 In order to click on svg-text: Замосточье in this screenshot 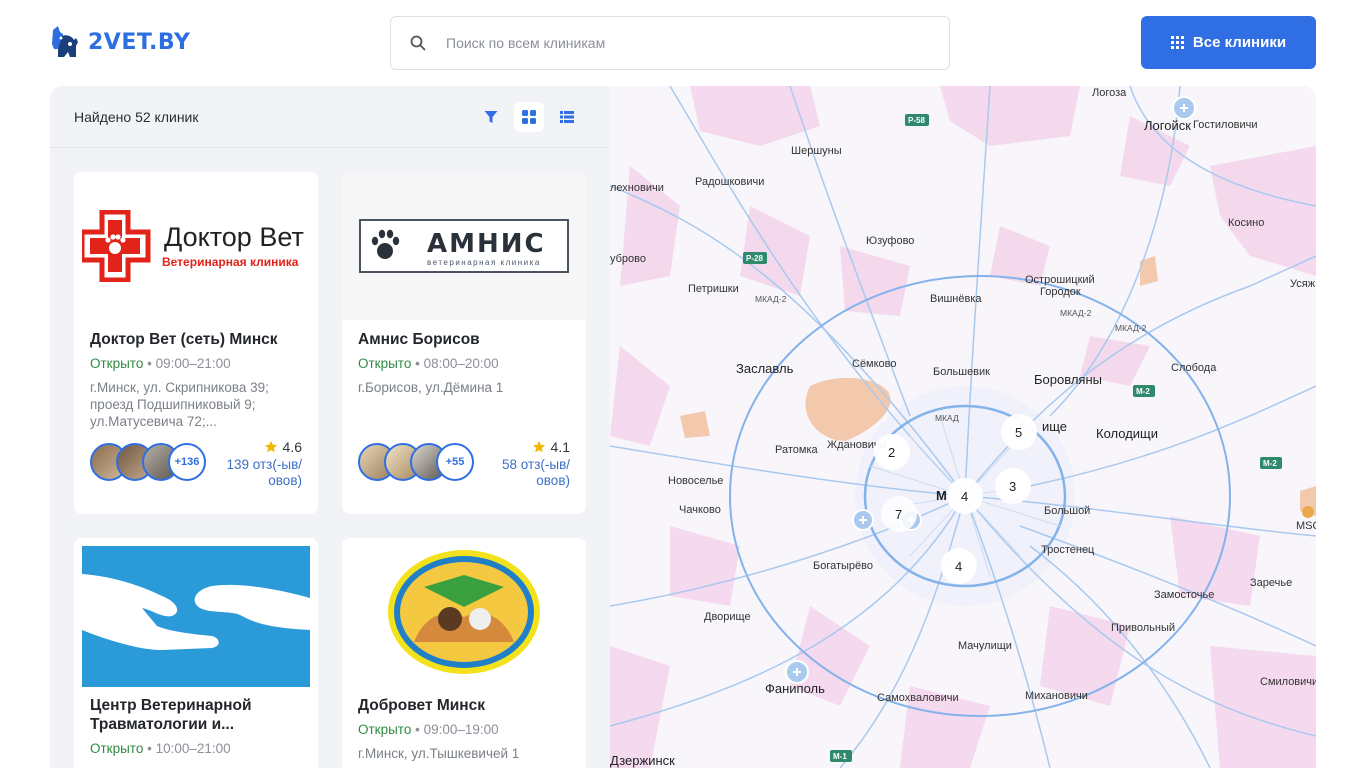, I will do `click(1184, 595)`.